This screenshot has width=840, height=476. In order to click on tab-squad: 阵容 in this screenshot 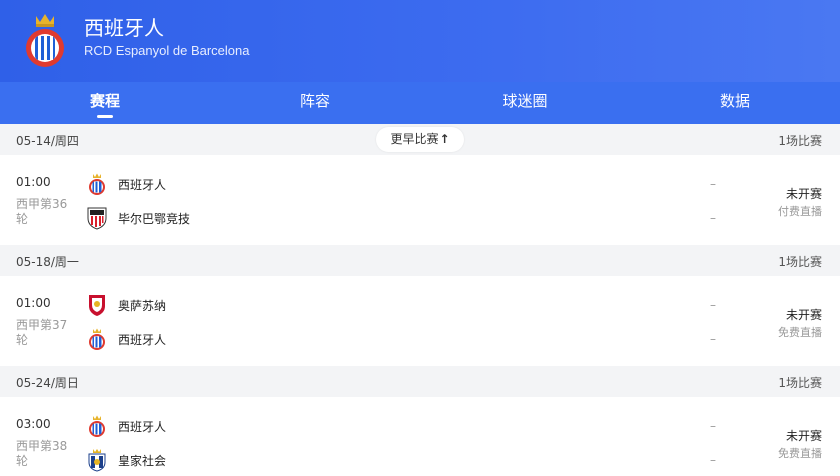, I will do `click(315, 103)`.